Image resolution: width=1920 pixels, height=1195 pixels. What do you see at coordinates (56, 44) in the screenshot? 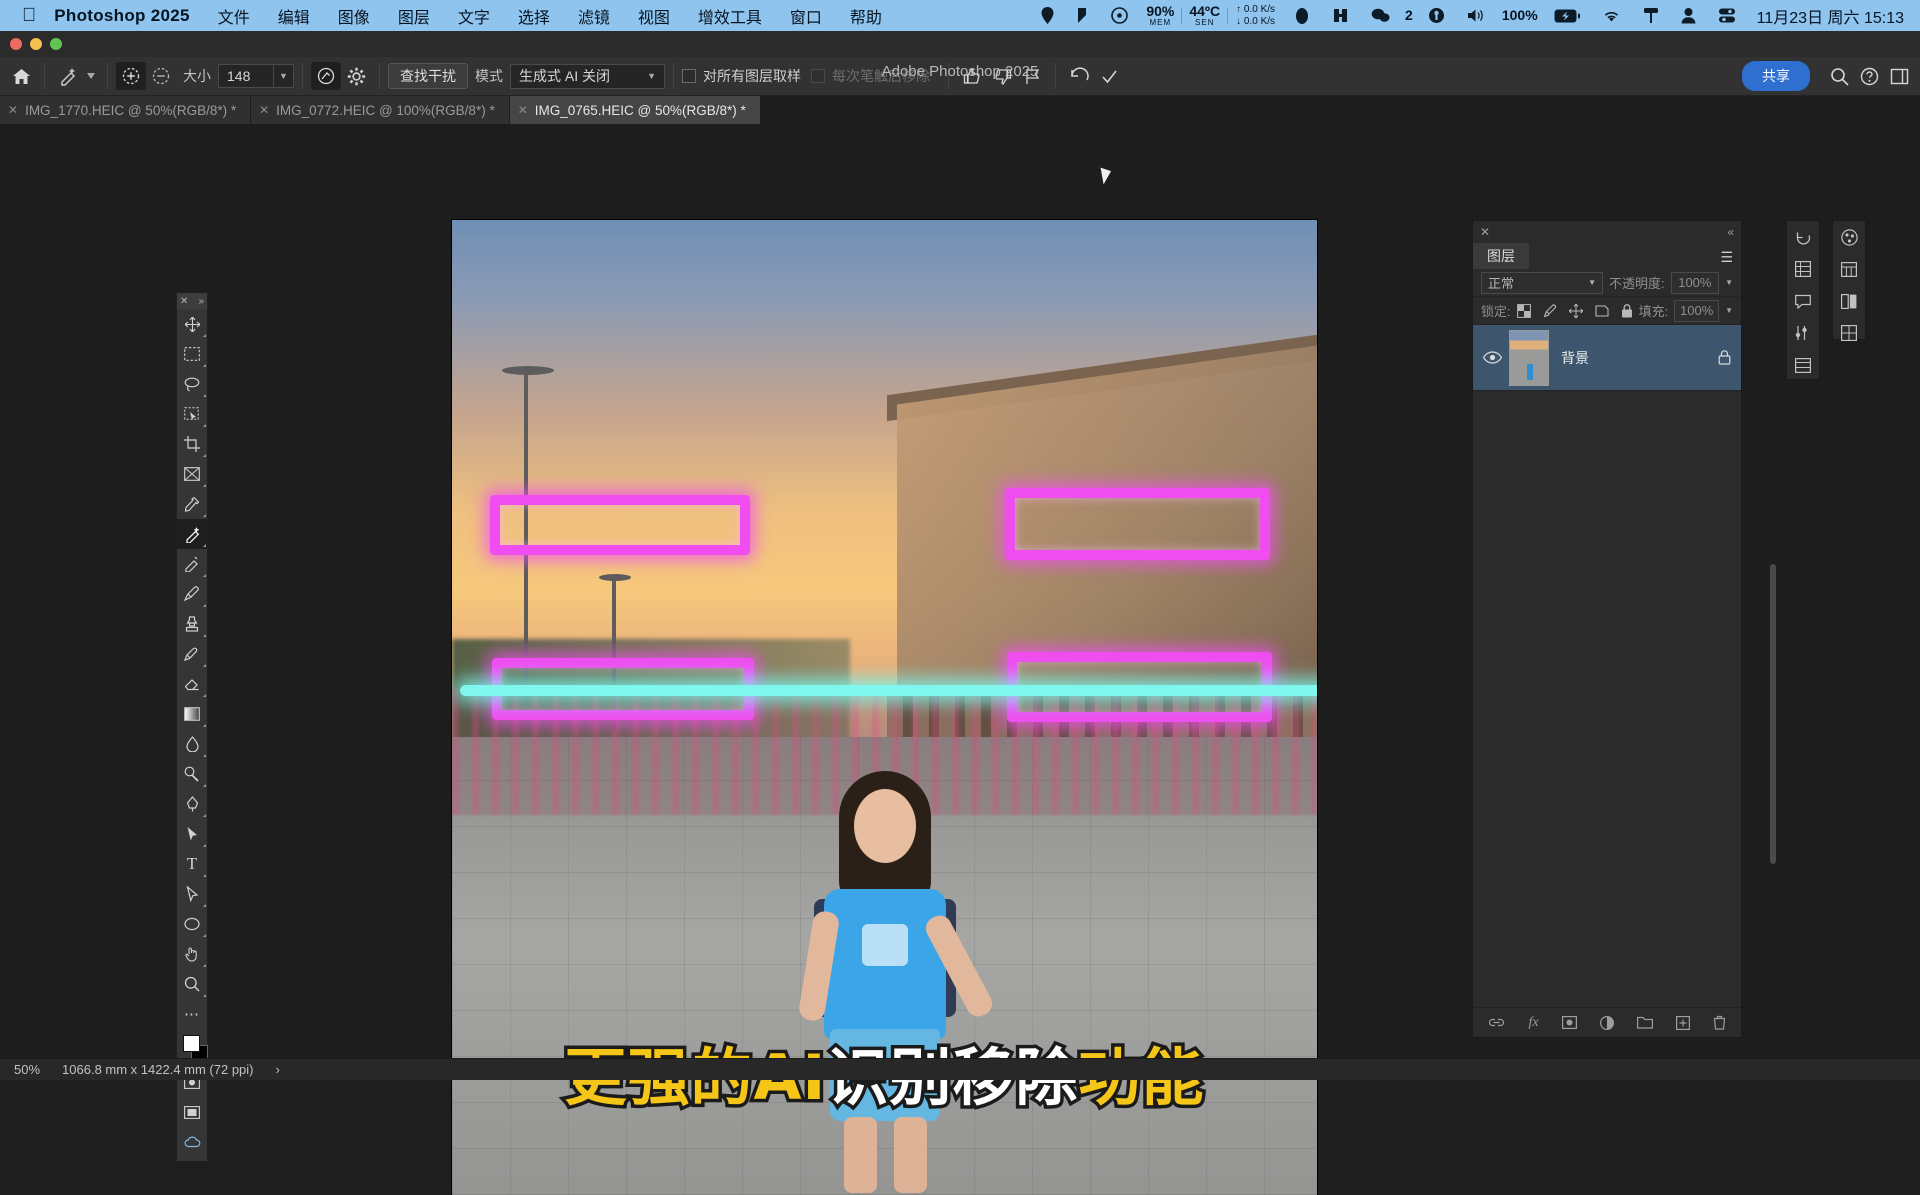
I see `maximize-window-button` at bounding box center [56, 44].